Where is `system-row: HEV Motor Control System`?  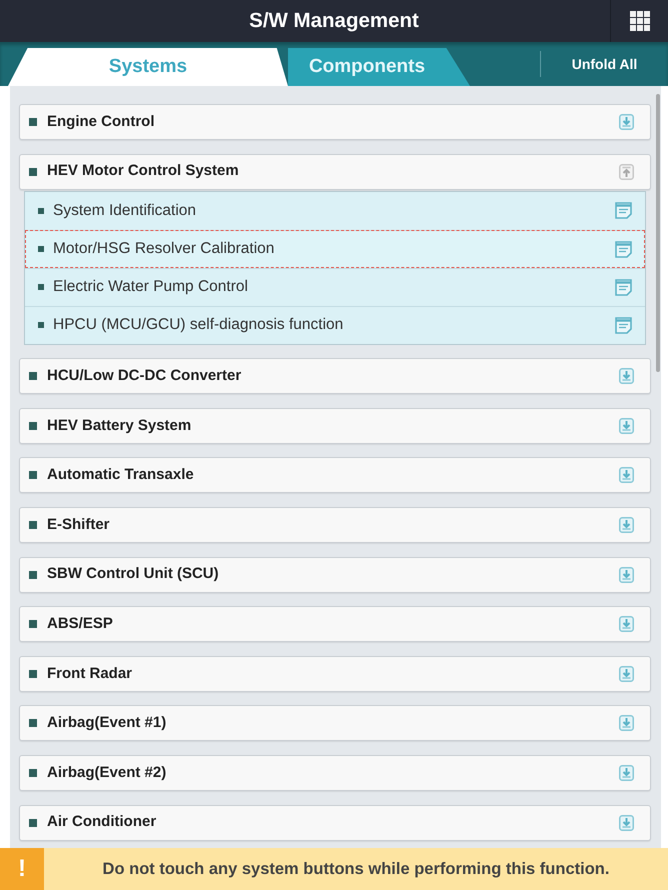
system-row: HEV Motor Control System is located at coordinates (335, 172).